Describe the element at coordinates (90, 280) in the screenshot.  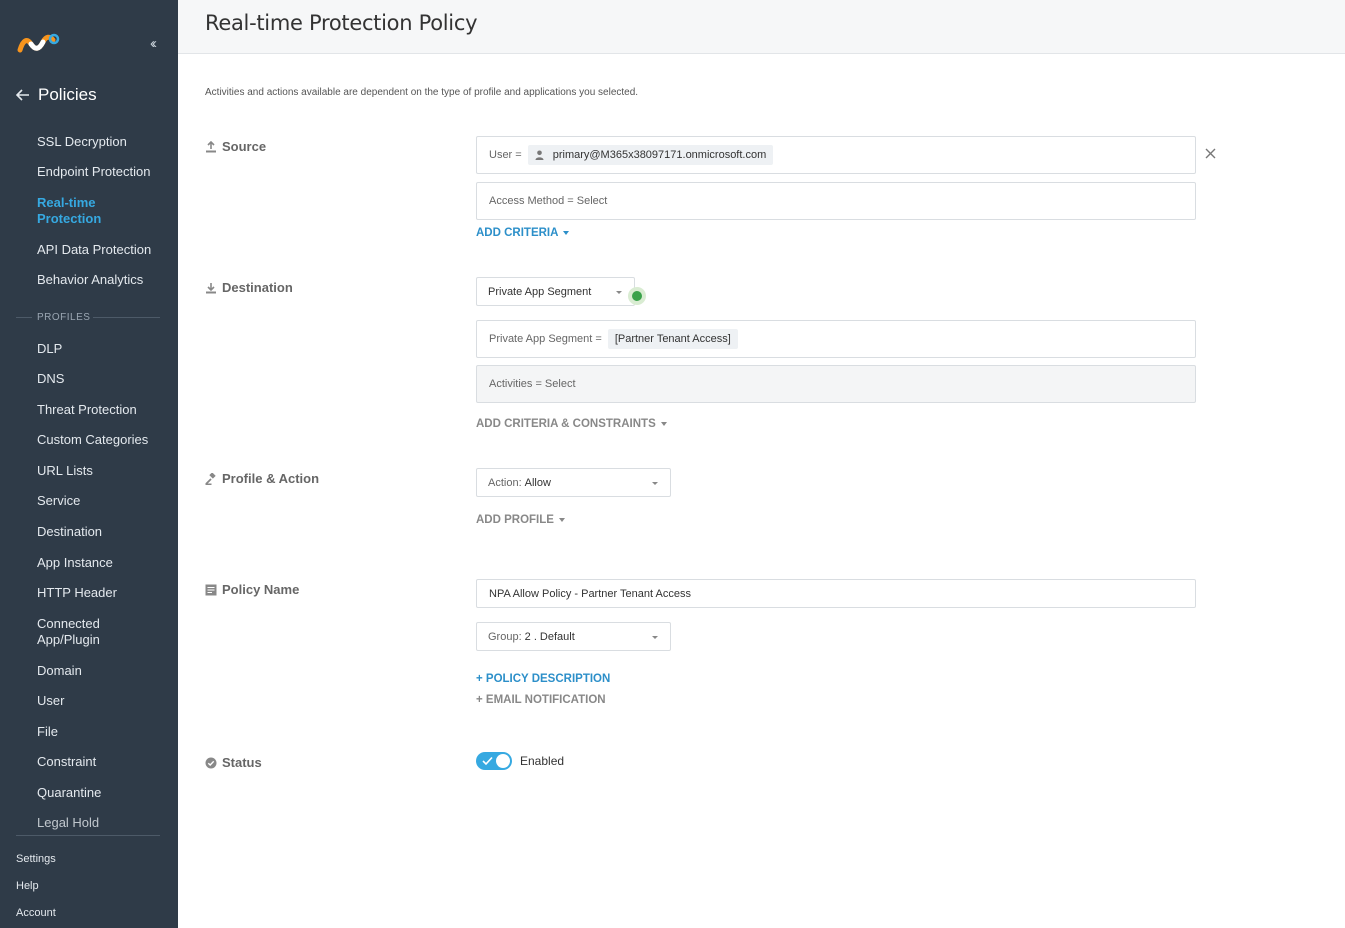
I see `sidebar-item-behavior-analytics: Behavior Analytics` at that location.